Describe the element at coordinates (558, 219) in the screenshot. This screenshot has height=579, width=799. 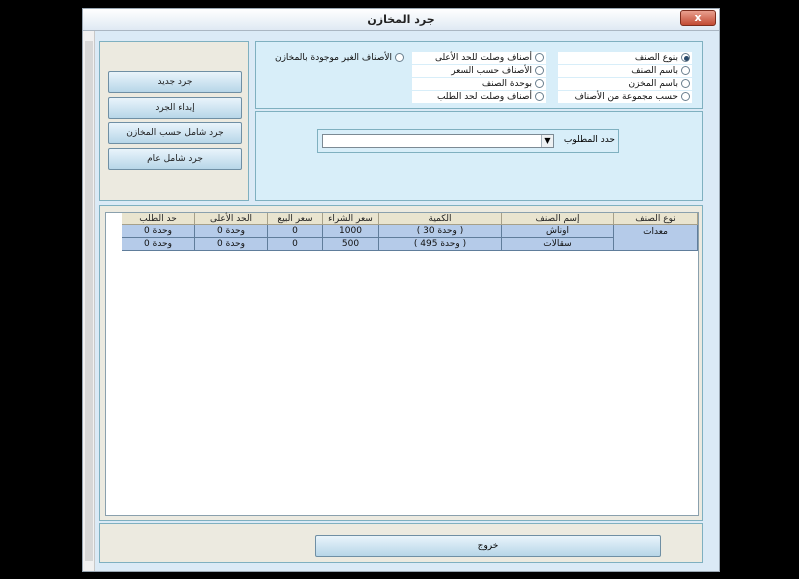
I see `header-name: إسم الصنف` at that location.